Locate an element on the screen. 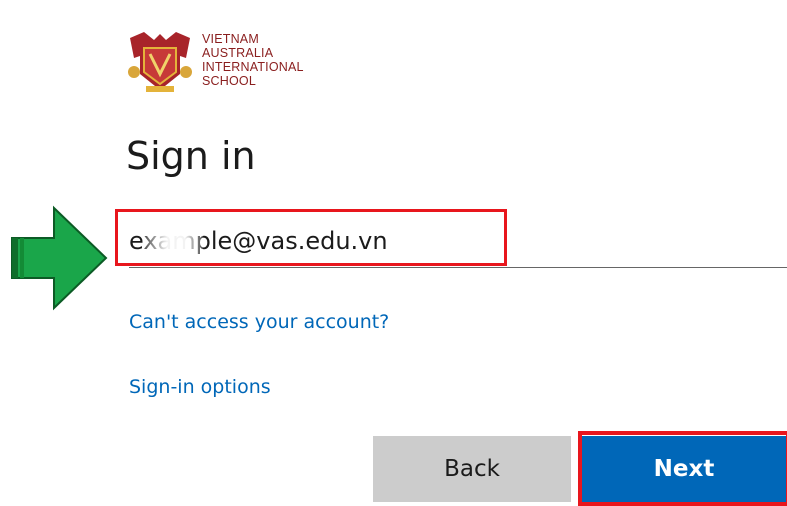 The image size is (787, 506). logo-line: SCHOOL is located at coordinates (229, 81).